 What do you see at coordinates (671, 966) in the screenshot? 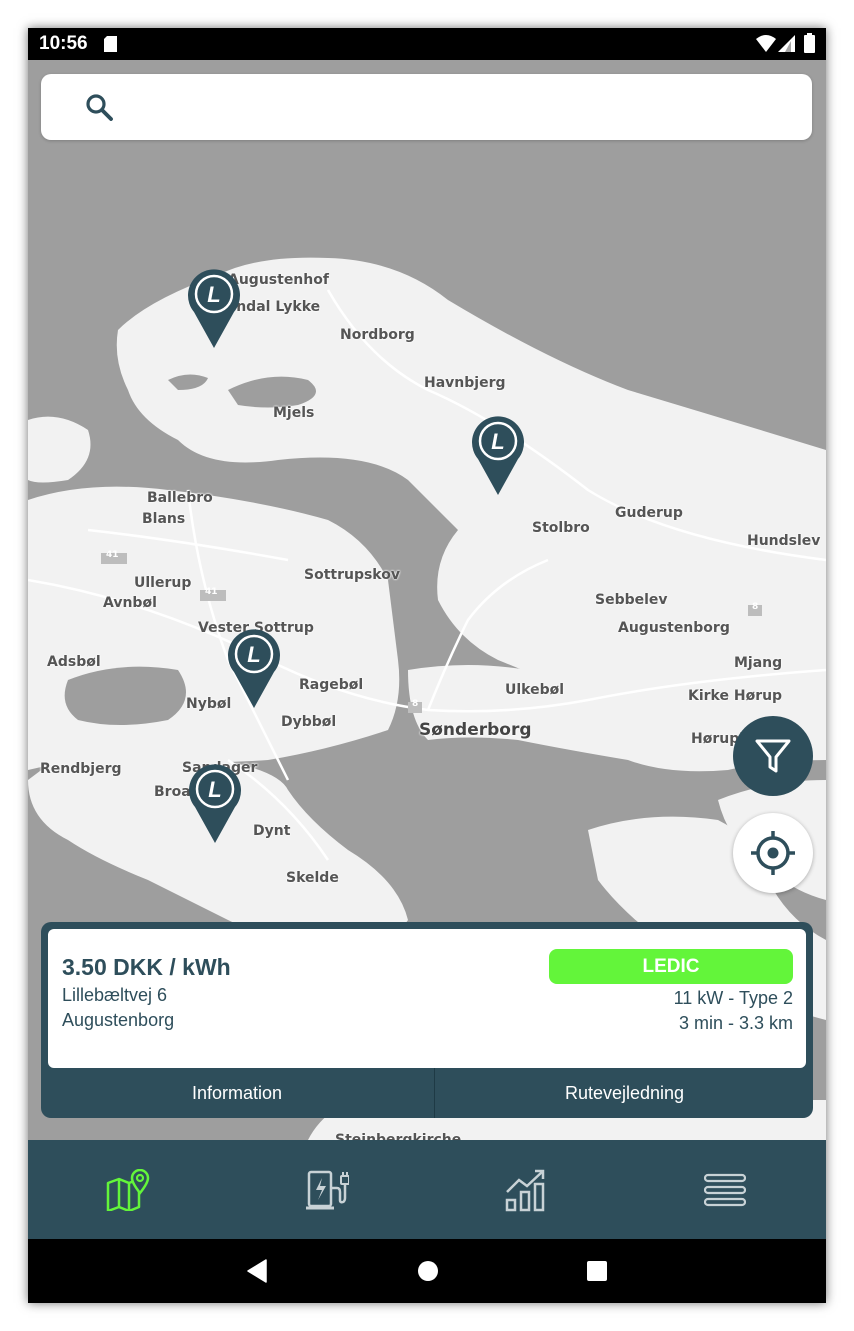
I see `operator-badge: LEDIC` at bounding box center [671, 966].